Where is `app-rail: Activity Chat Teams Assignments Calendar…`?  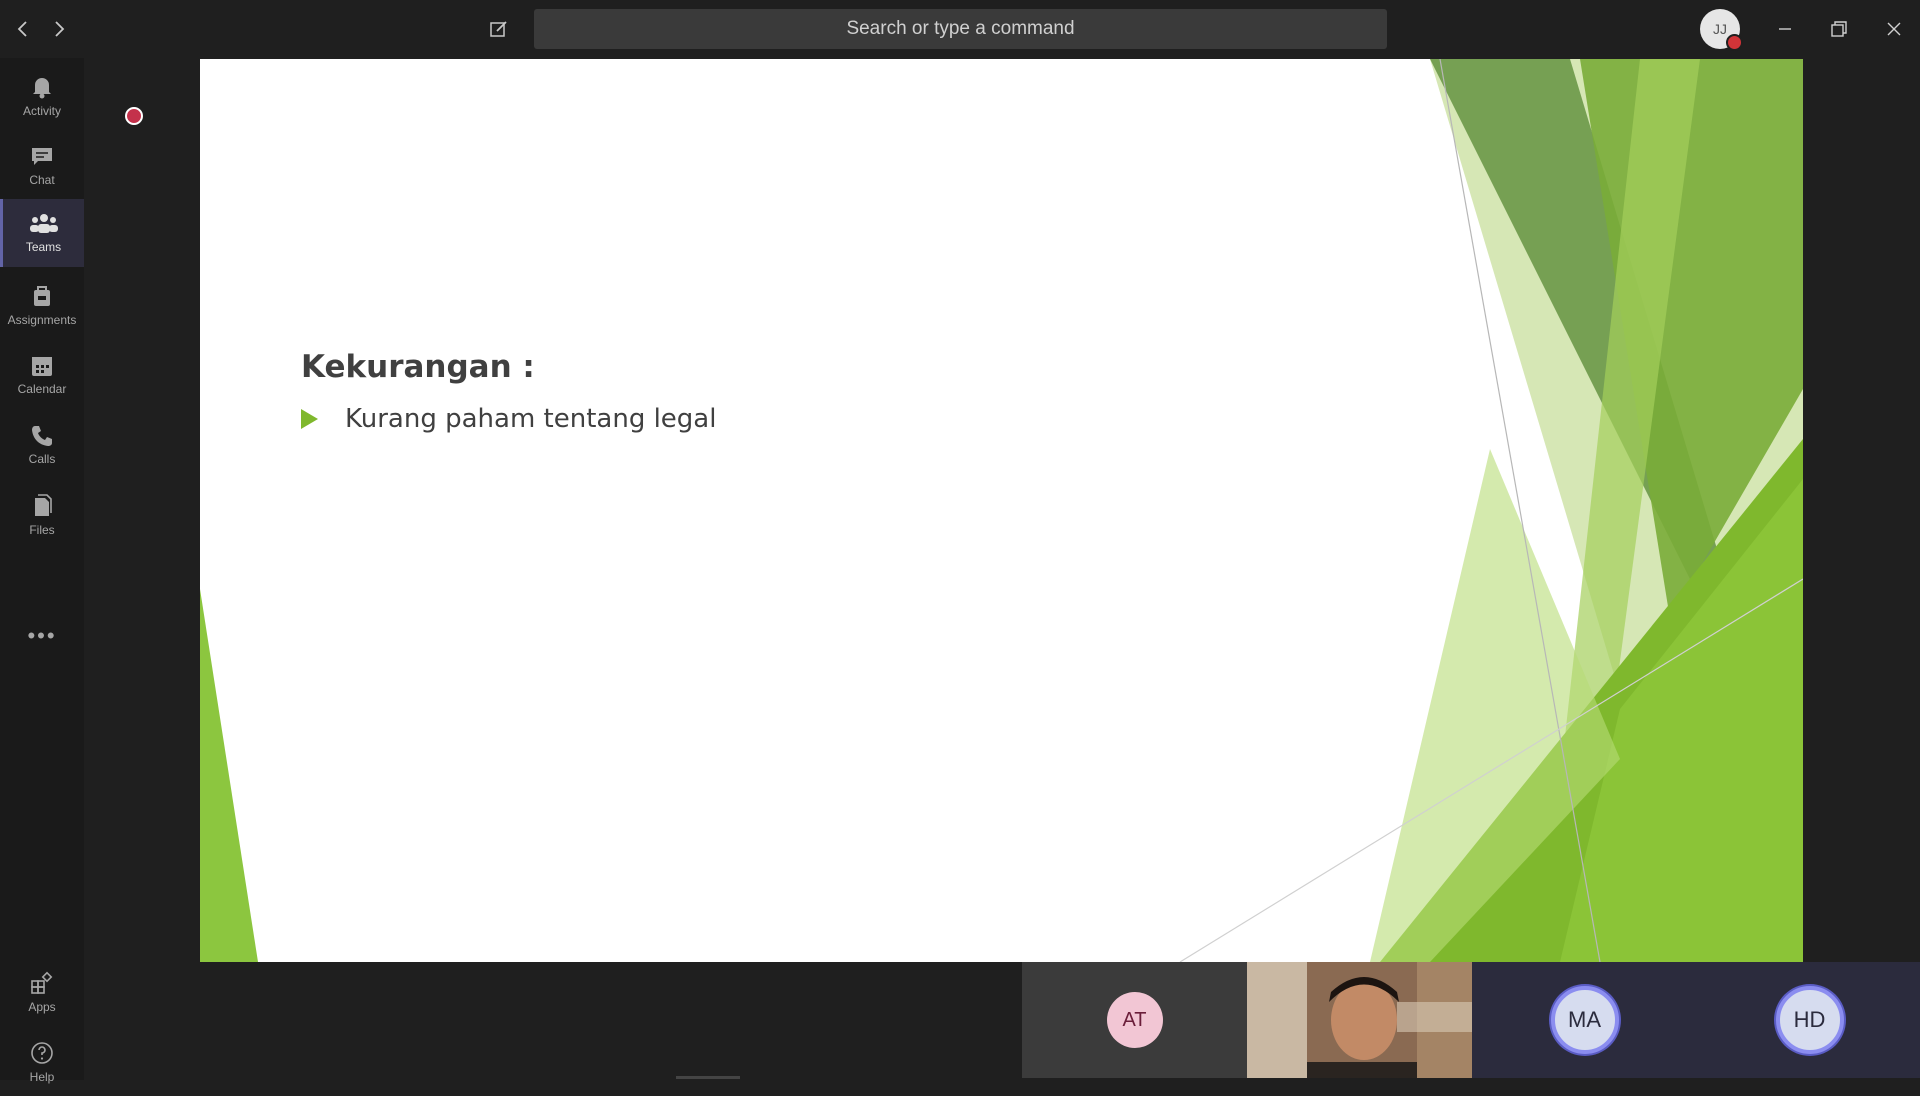 app-rail: Activity Chat Teams Assignments Calendar… is located at coordinates (42, 571).